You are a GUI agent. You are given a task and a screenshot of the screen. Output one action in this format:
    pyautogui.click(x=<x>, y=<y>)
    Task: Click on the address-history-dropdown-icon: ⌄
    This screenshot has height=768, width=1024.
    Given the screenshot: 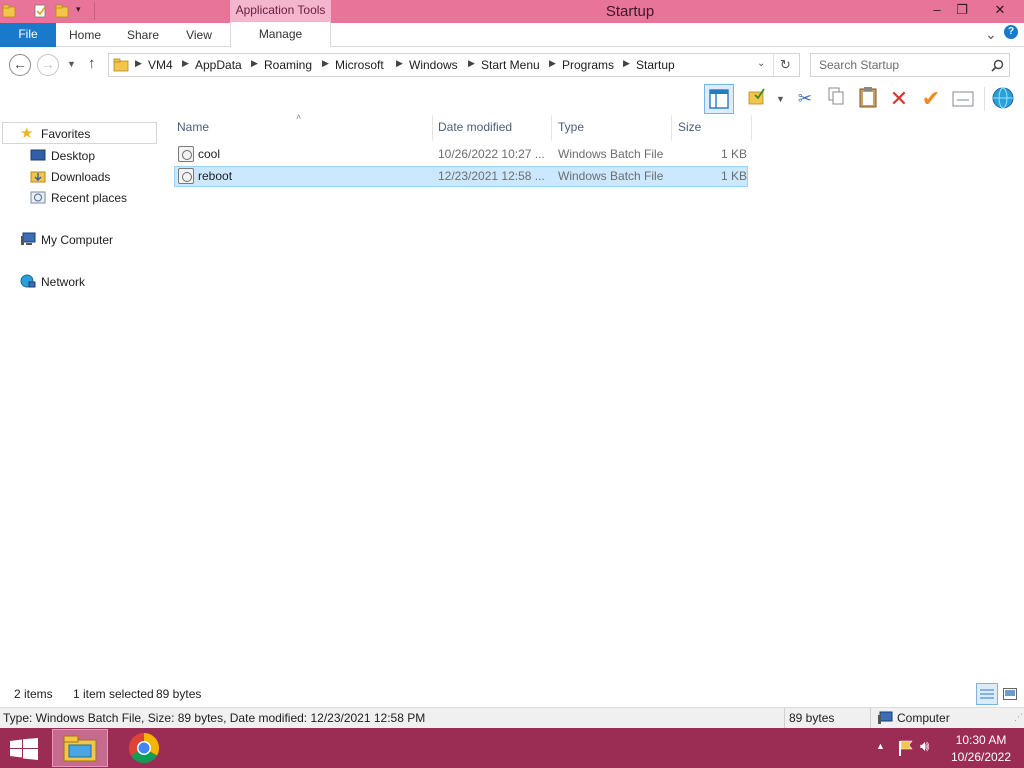 What is the action you would take?
    pyautogui.click(x=761, y=63)
    